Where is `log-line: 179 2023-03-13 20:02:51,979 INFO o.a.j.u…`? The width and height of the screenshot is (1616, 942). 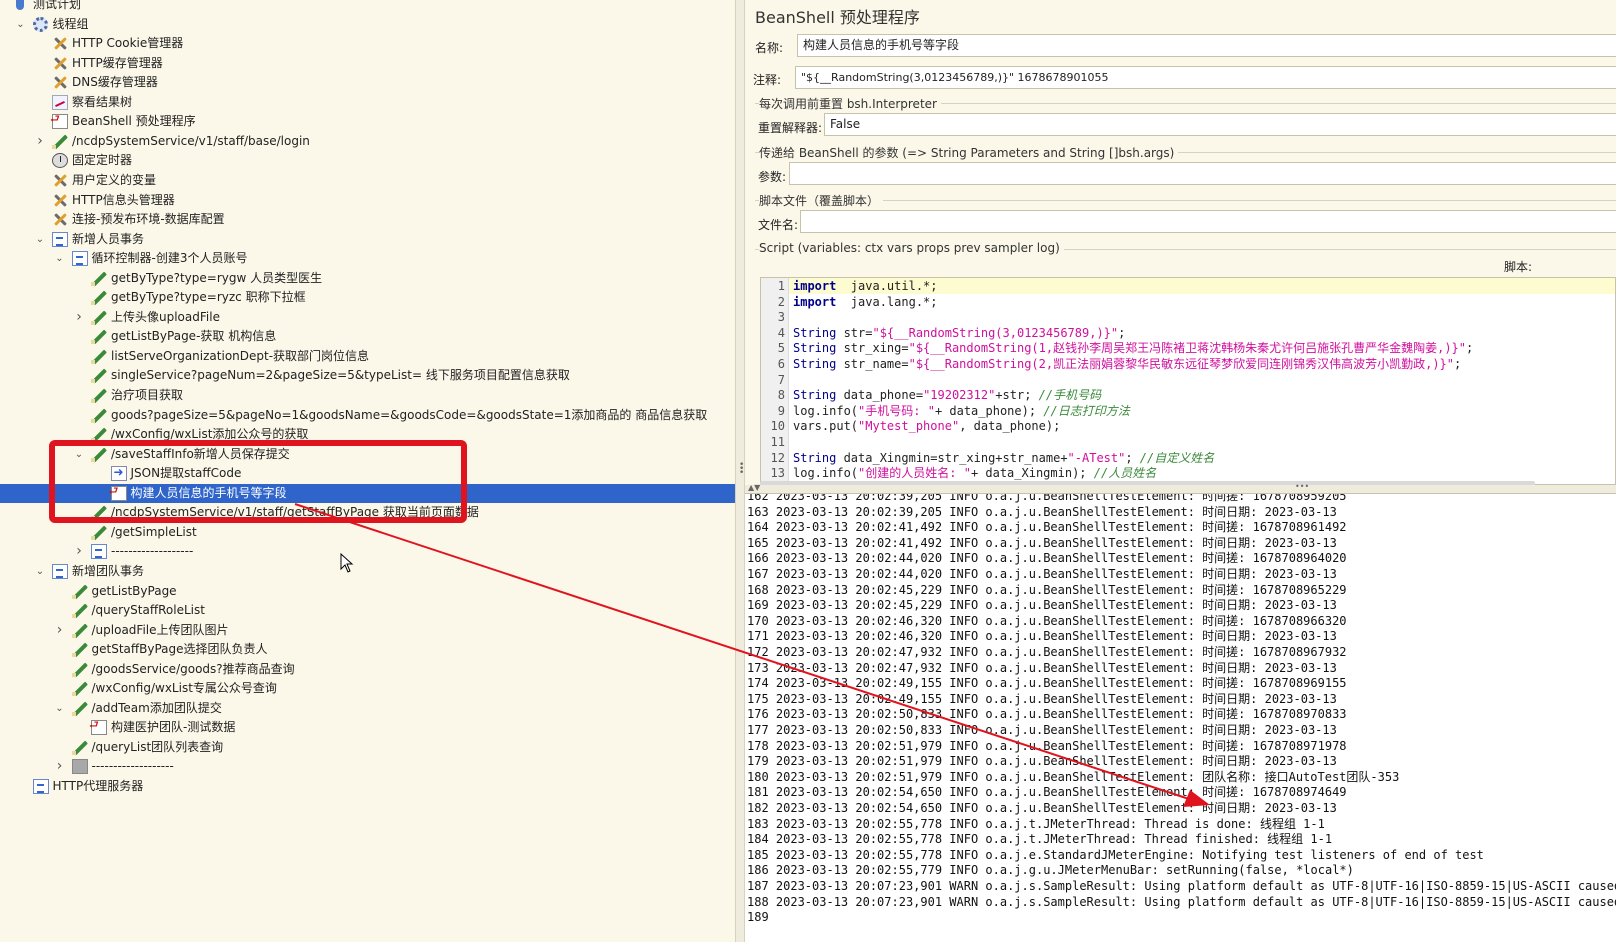
log-line: 179 2023-03-13 20:02:51,979 INFO o.a.j.u… is located at coordinates (1042, 761).